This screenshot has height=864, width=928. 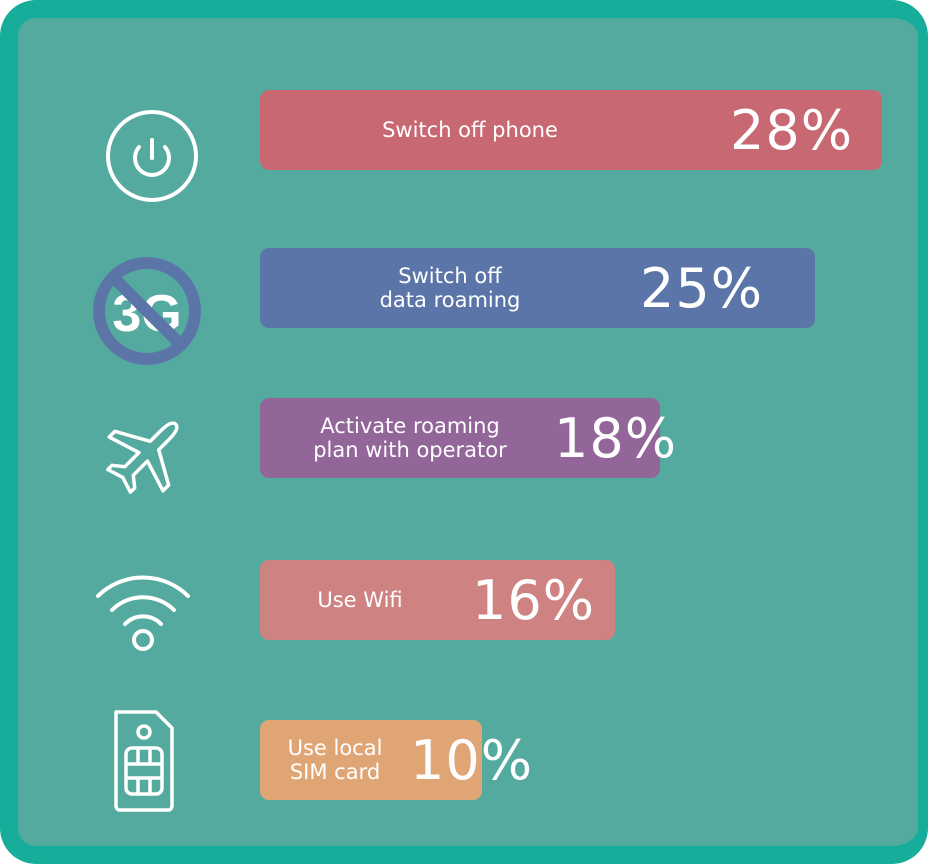 I want to click on bar-value: 16%, so click(x=534, y=600).